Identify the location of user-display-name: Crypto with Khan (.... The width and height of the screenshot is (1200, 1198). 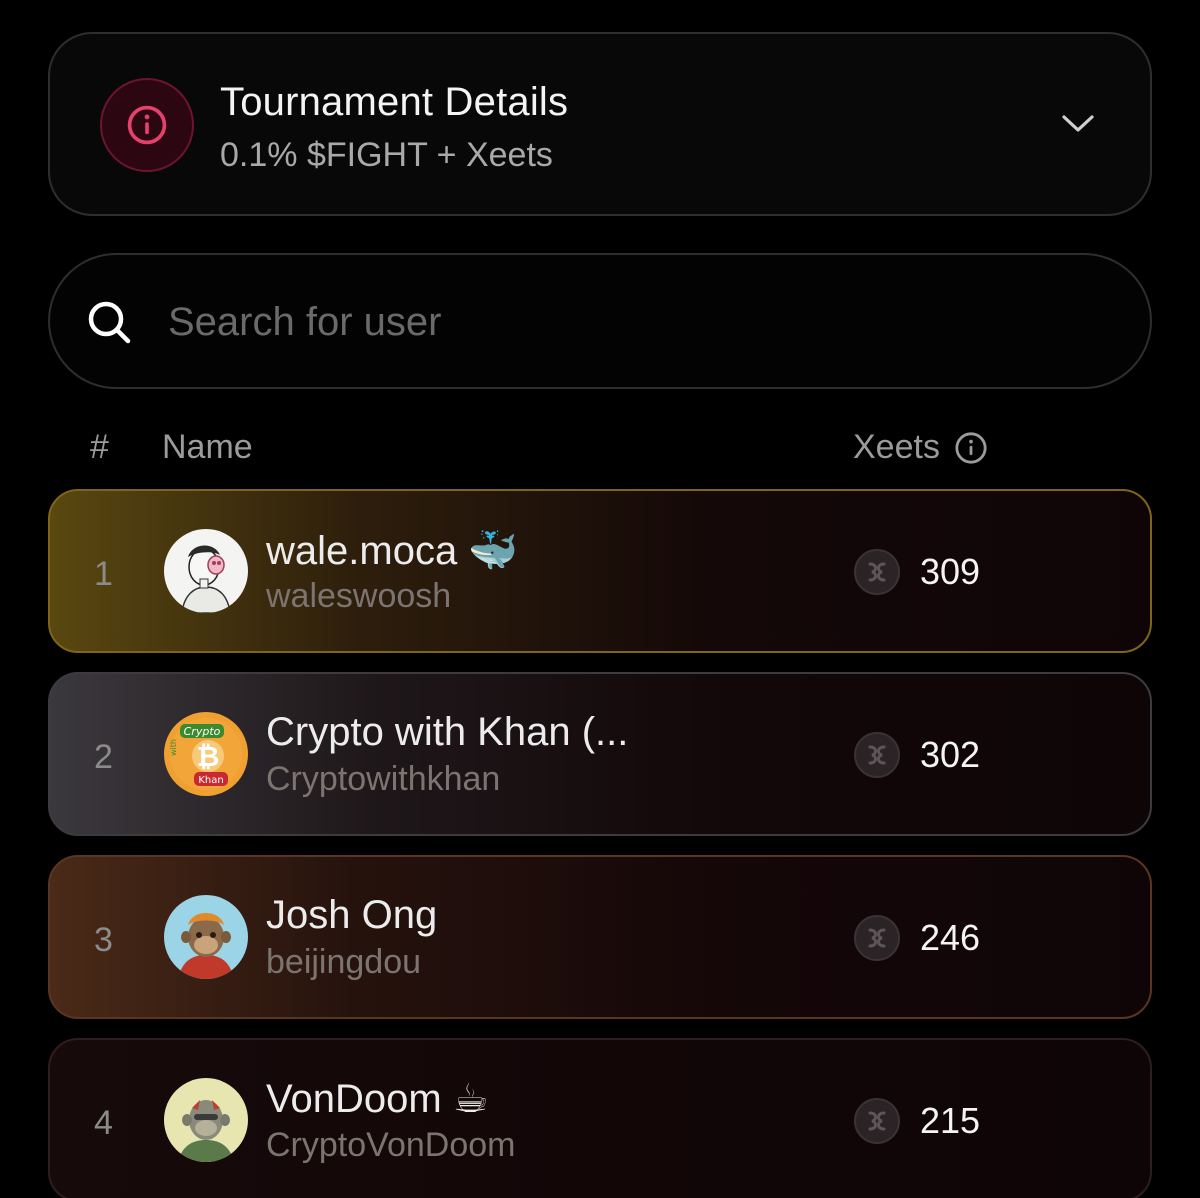
(447, 732).